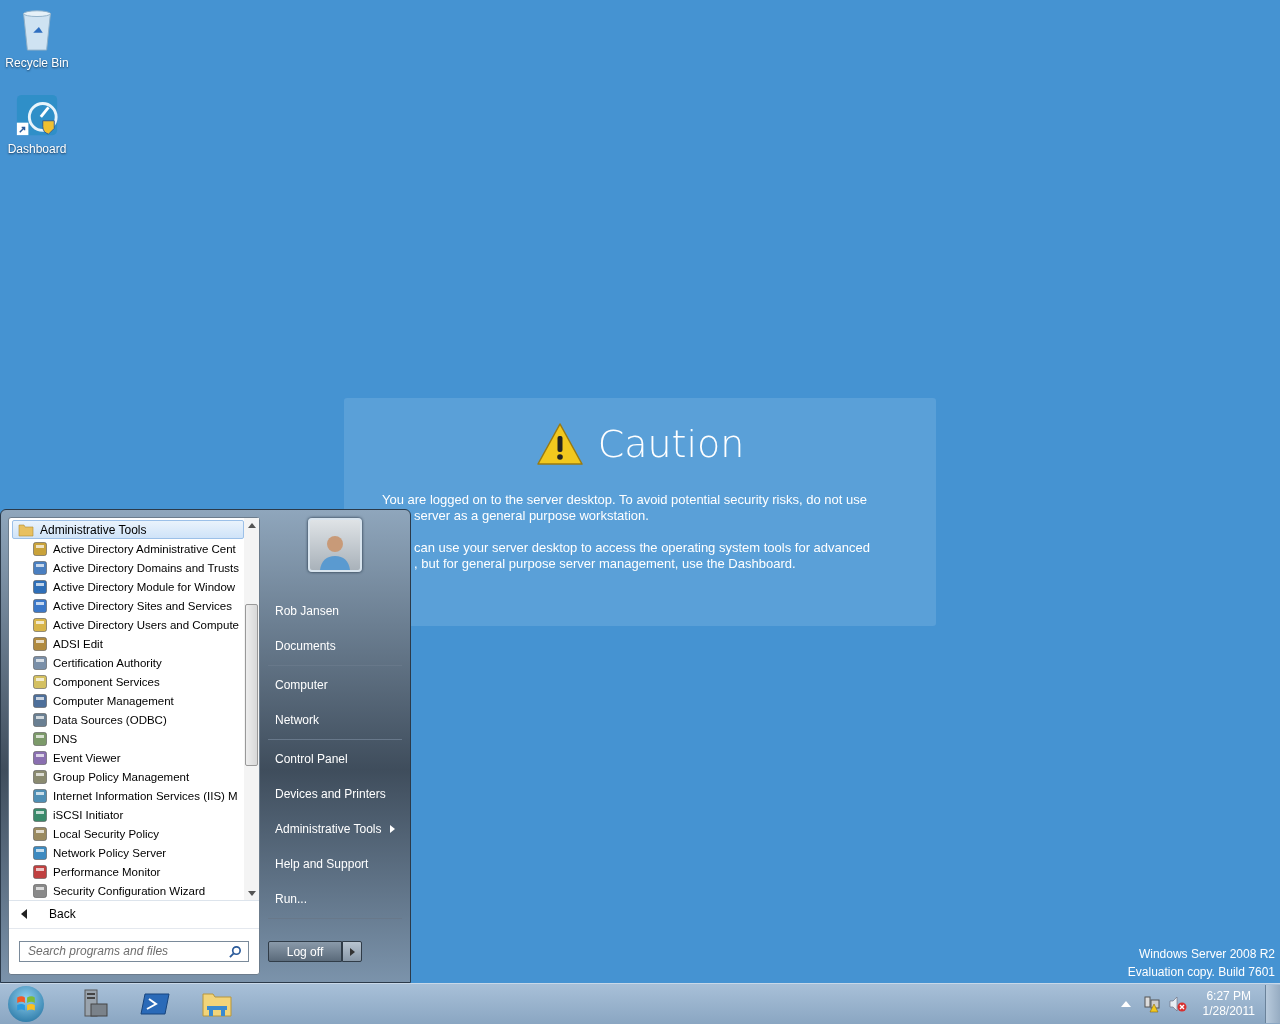 This screenshot has height=1024, width=1280. Describe the element at coordinates (671, 444) in the screenshot. I see `caution-title: Caution` at that location.